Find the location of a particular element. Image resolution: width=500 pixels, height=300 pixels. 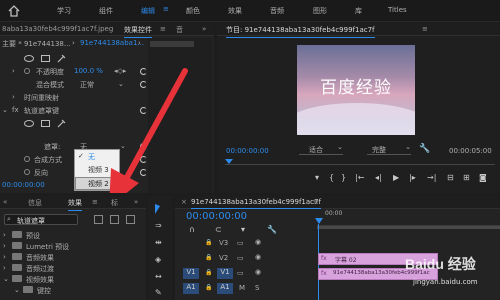

panel-overflow-icon: » is located at coordinates (204, 29).